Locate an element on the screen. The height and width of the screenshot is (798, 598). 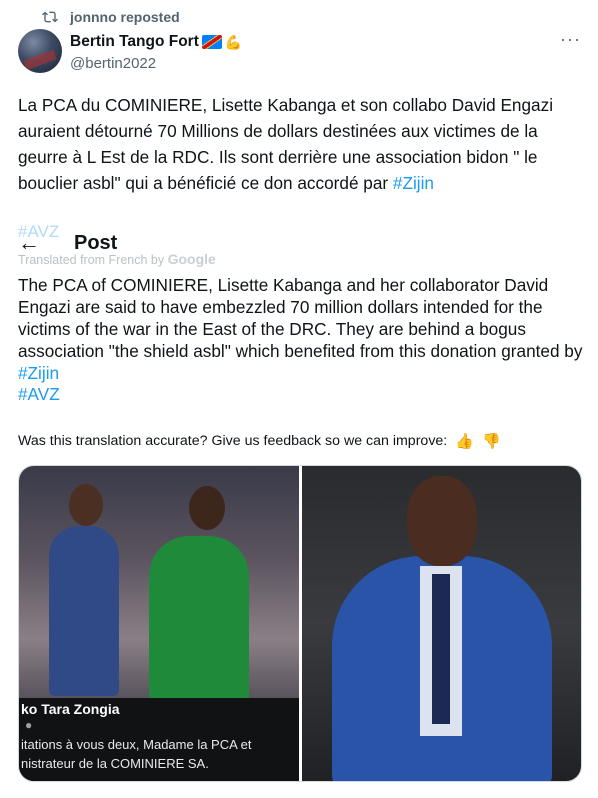
man-head is located at coordinates (86, 505).